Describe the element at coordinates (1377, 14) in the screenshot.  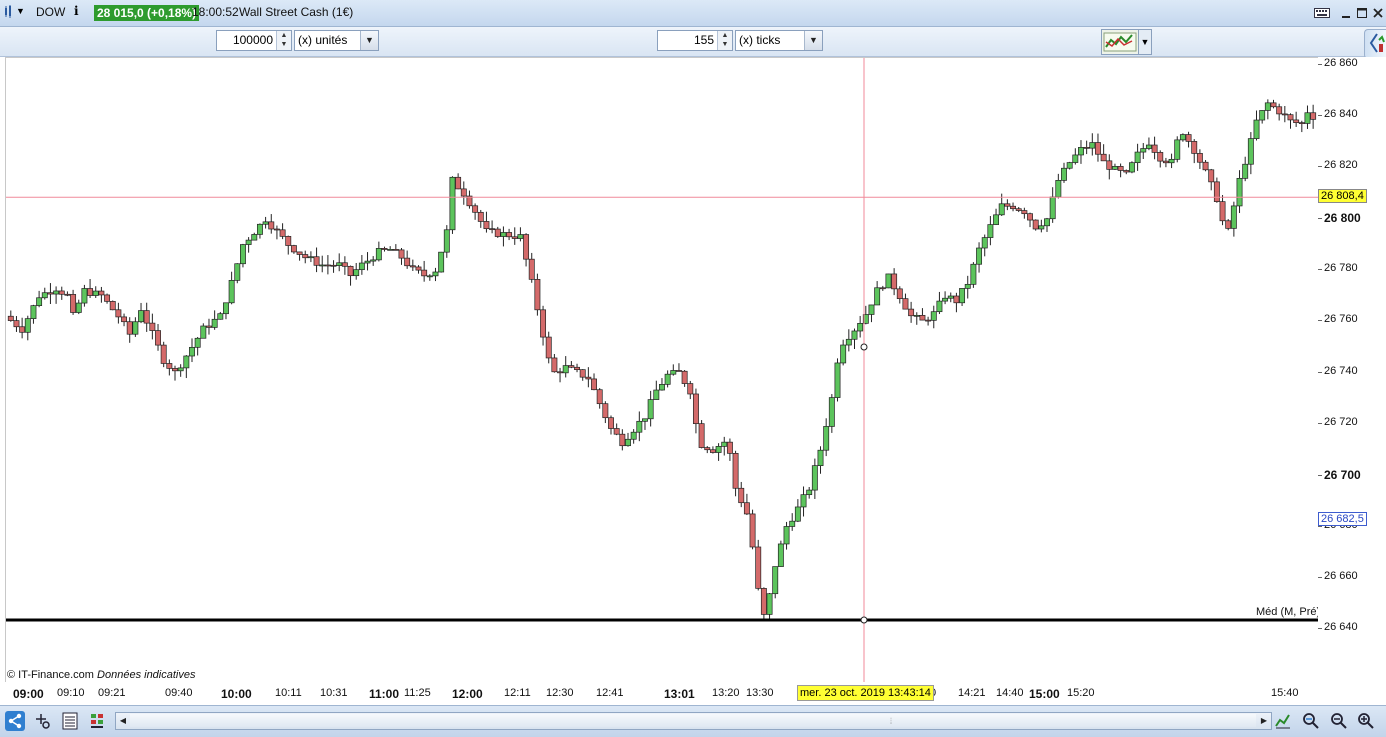
I see `close-button` at that location.